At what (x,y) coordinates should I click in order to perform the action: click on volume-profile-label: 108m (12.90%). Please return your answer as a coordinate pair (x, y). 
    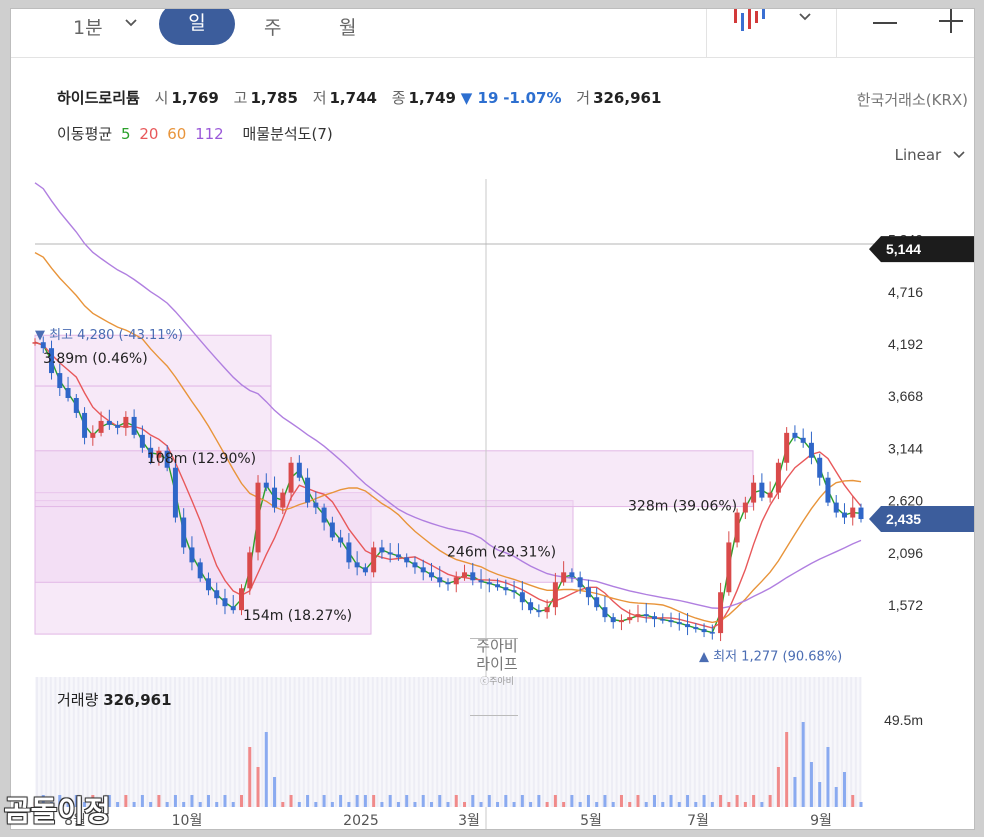
    Looking at the image, I should click on (201, 459).